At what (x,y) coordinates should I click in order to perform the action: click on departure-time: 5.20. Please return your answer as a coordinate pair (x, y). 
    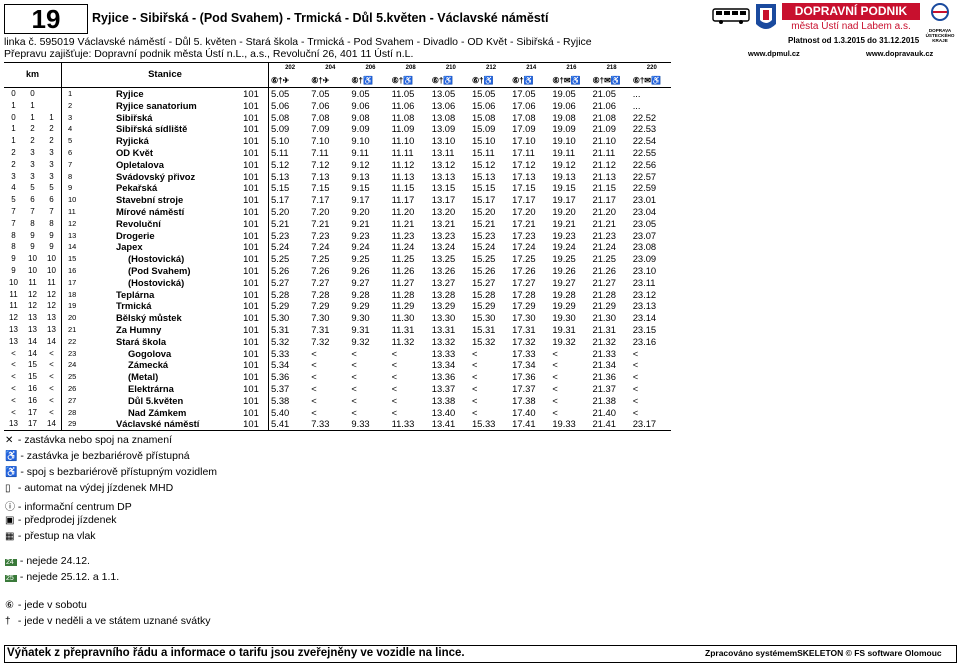
    Looking at the image, I should click on (280, 211).